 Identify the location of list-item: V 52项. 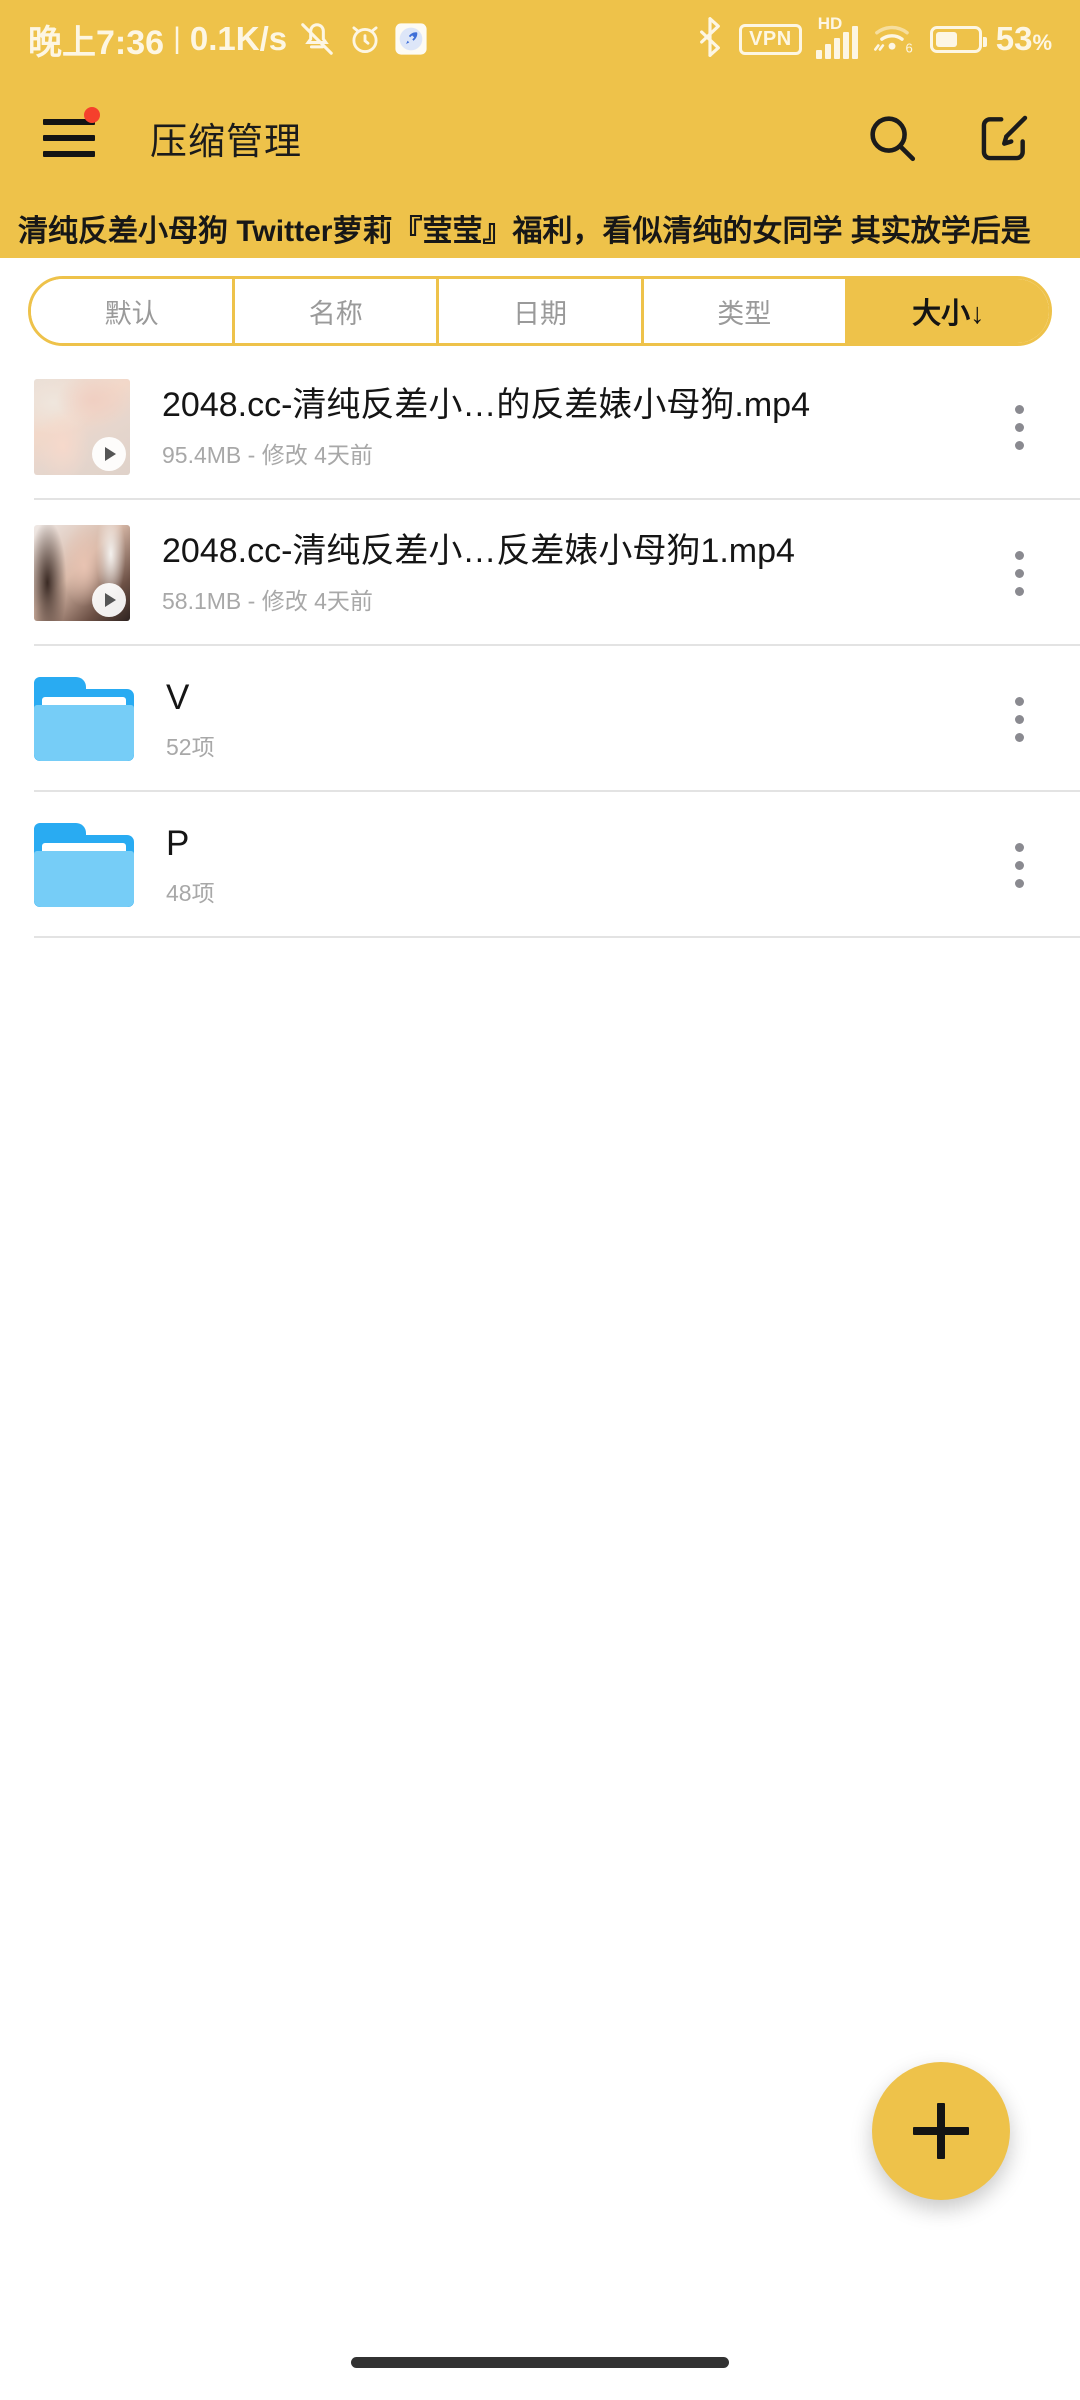
(540, 719).